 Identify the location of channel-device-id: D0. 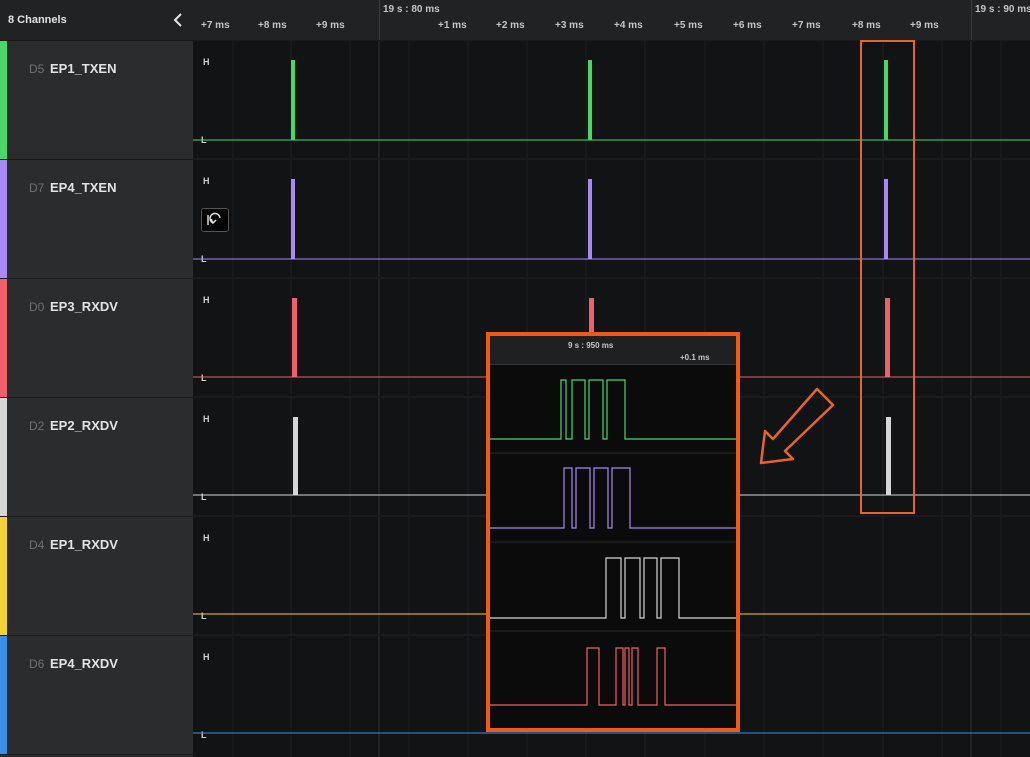
(37, 307).